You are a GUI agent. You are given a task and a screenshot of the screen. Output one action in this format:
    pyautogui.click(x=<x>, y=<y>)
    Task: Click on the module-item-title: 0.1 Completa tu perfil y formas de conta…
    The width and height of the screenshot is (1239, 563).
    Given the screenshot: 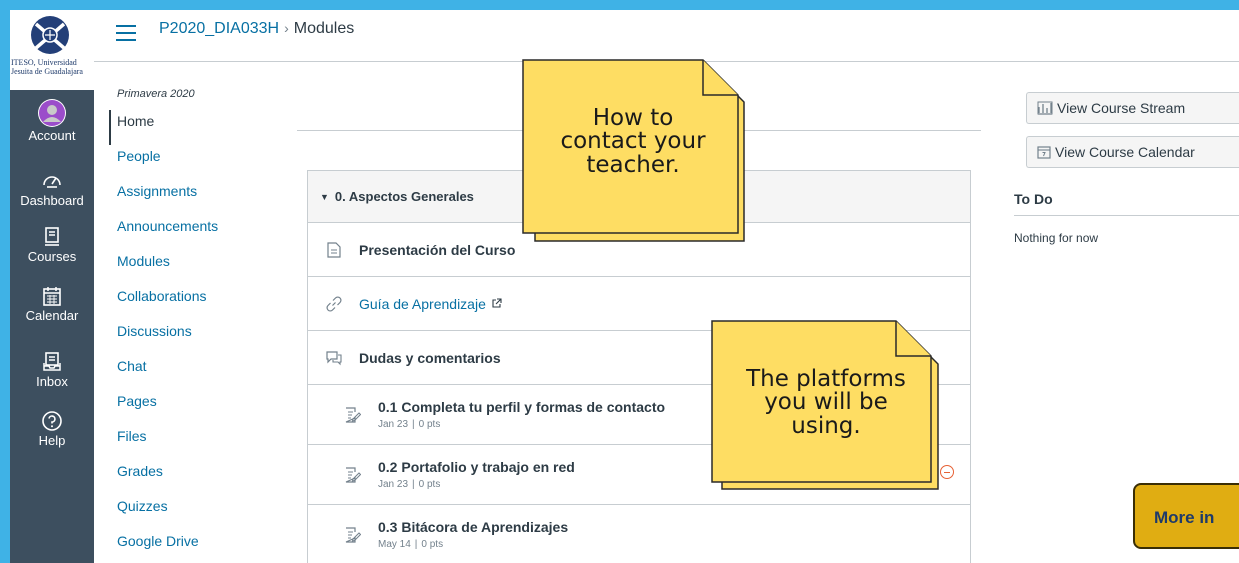 What is the action you would take?
    pyautogui.click(x=521, y=407)
    